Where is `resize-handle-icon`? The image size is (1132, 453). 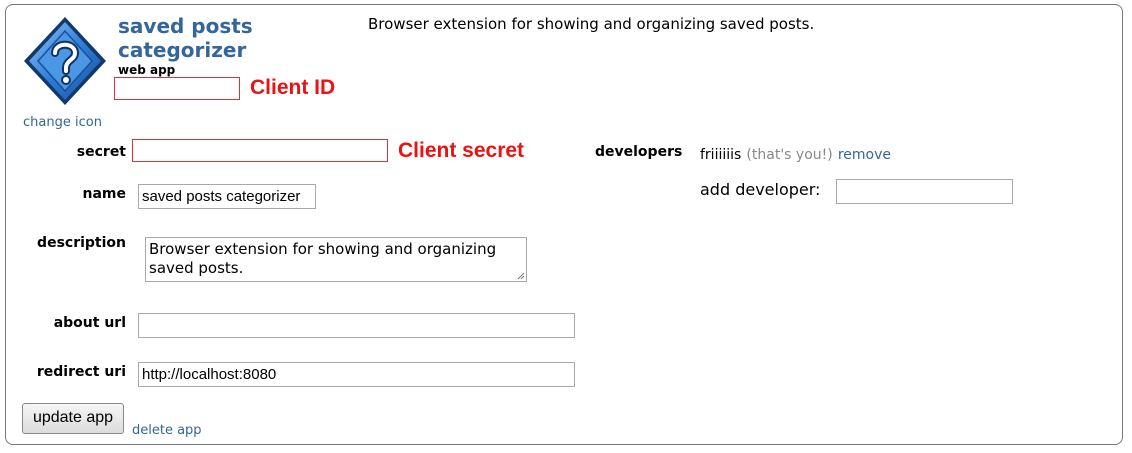
resize-handle-icon is located at coordinates (521, 276).